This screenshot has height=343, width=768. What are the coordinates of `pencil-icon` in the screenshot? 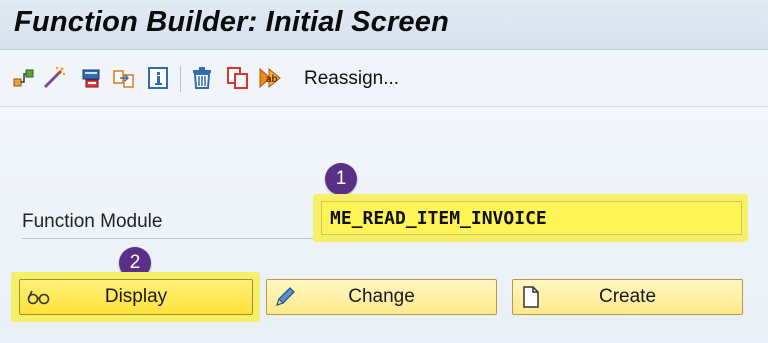 It's located at (285, 297).